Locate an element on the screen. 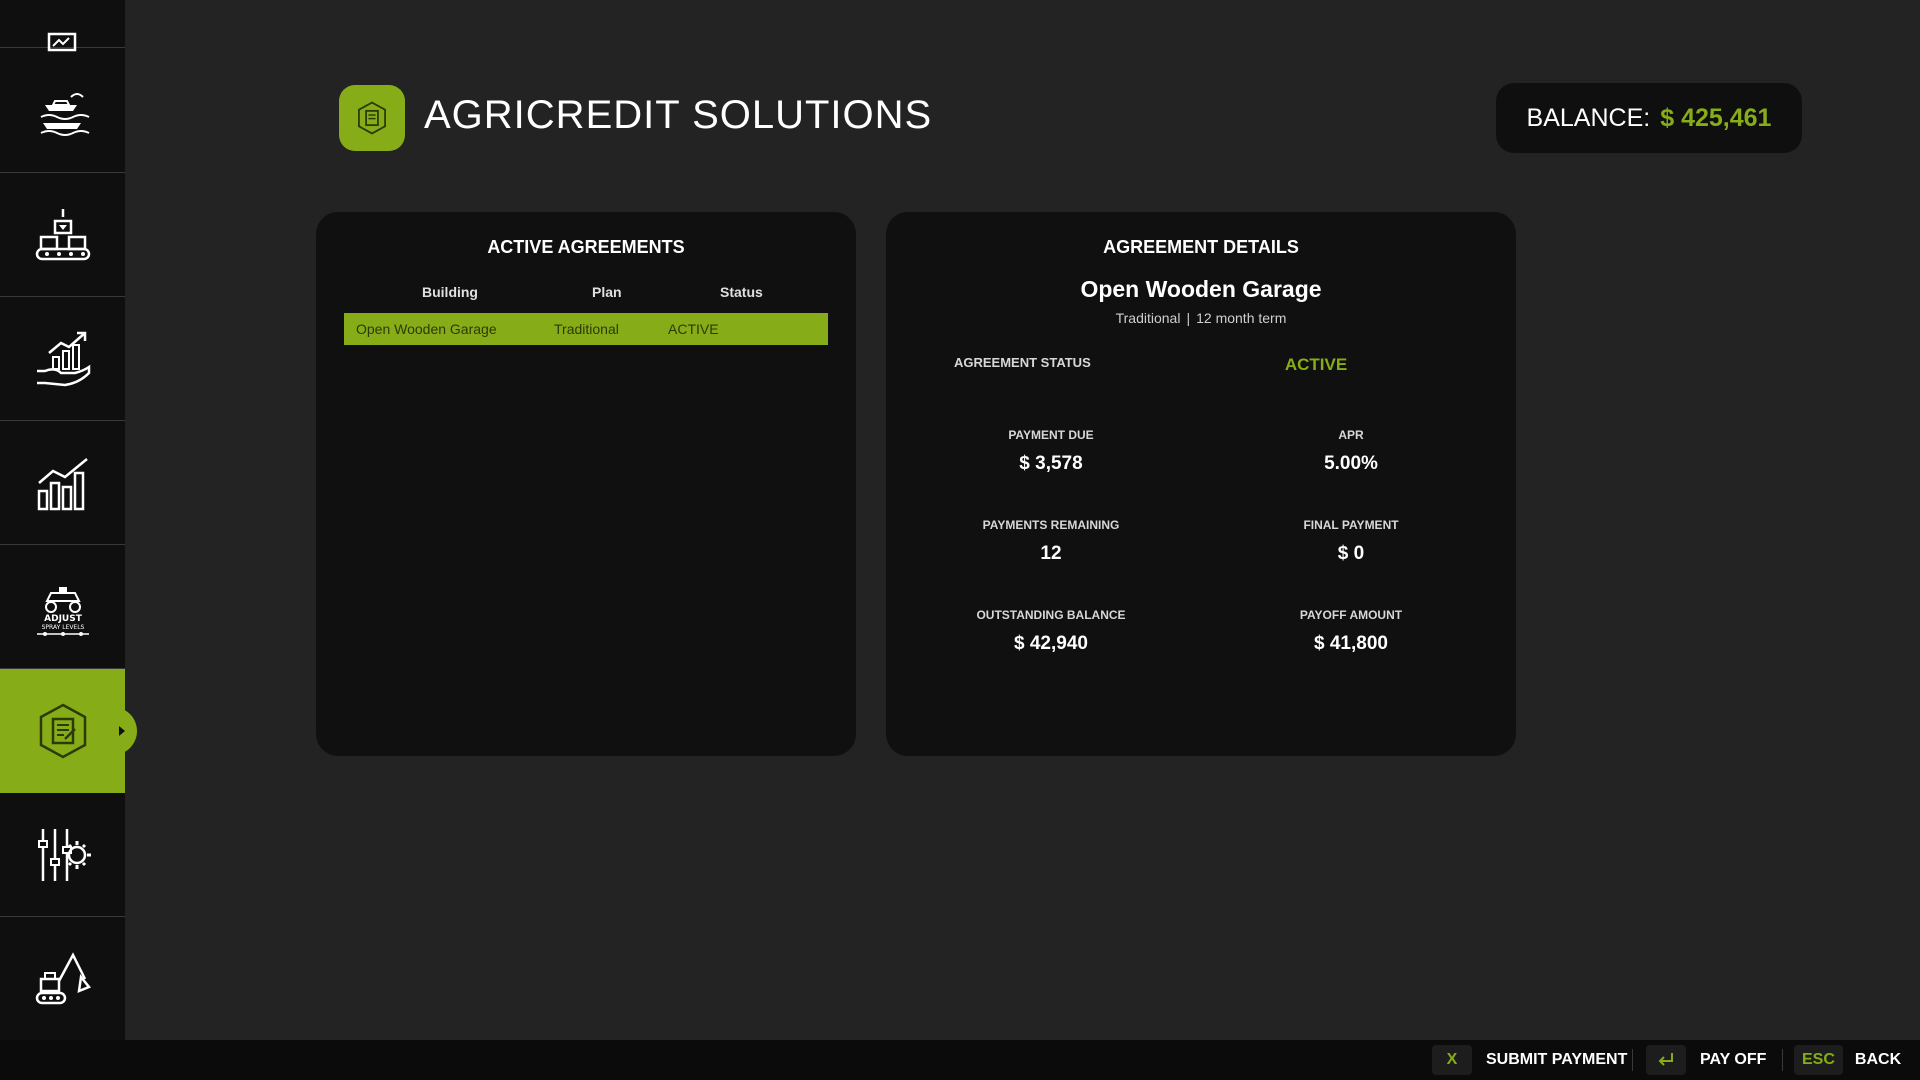  agreement-subtitle: Traditional | 12 month term is located at coordinates (1201, 318).